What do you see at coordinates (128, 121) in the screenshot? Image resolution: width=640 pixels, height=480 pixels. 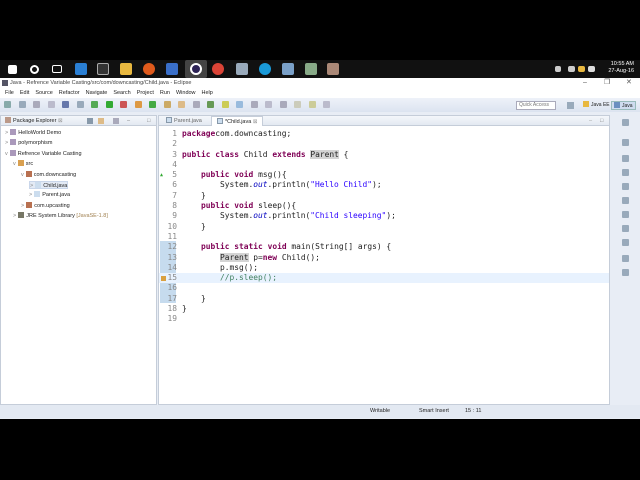 I see `minimize-view-icon: –` at bounding box center [128, 121].